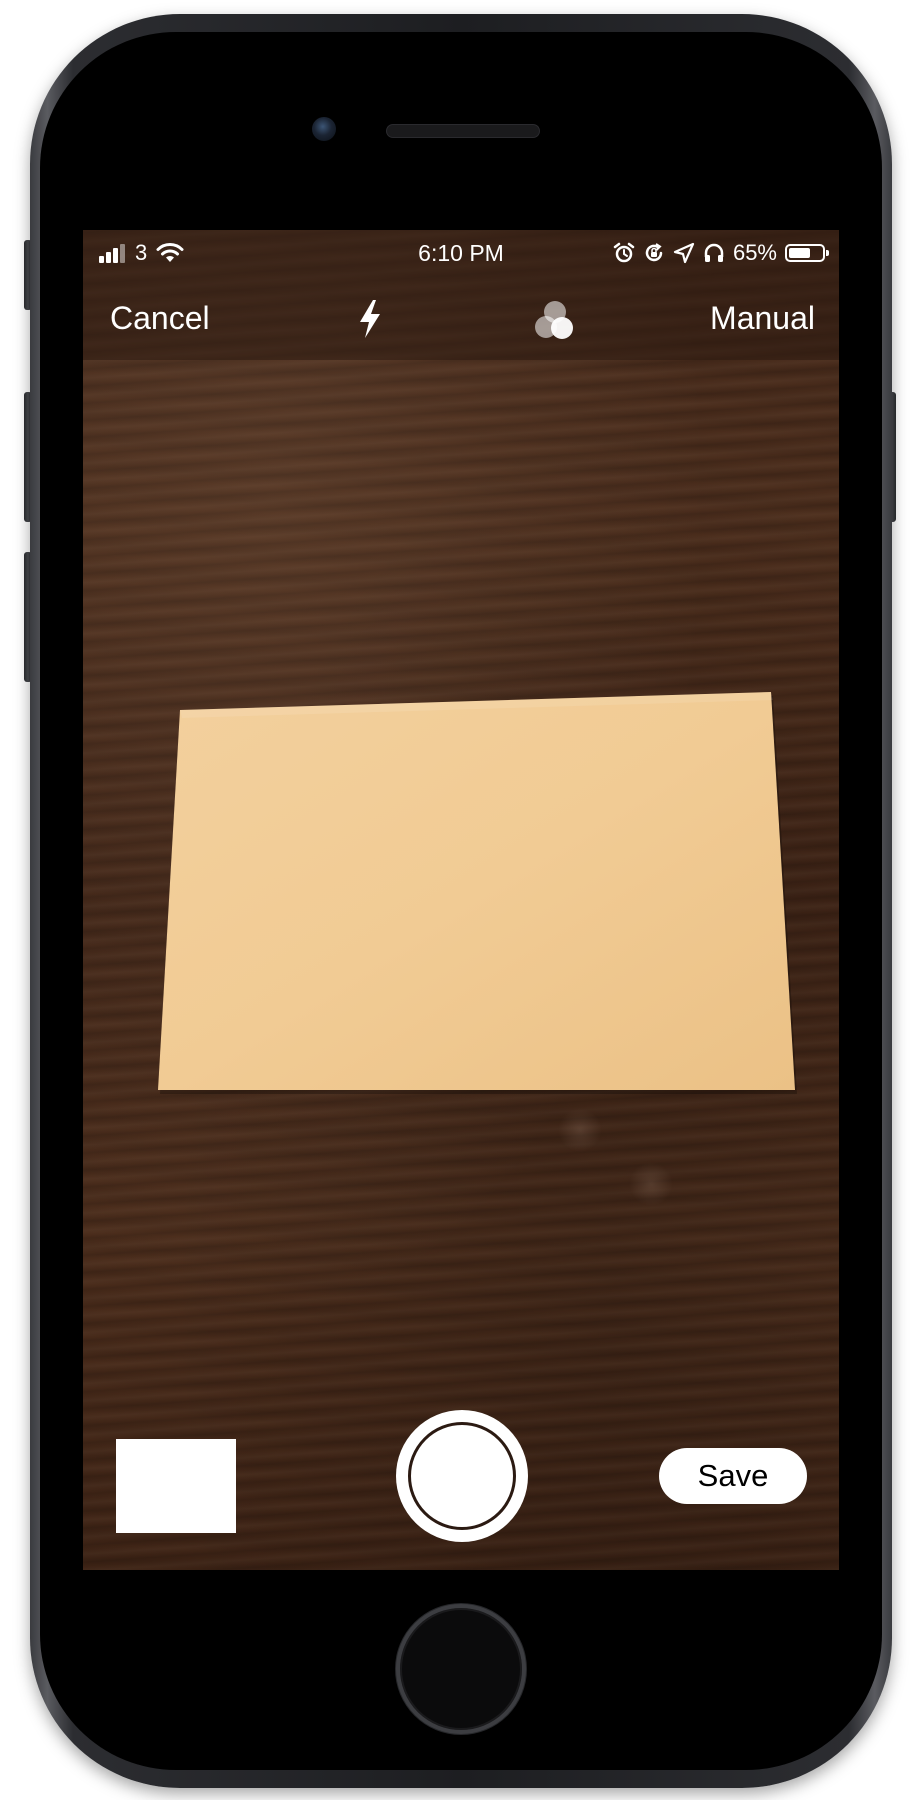 Image resolution: width=920 pixels, height=1800 pixels. Describe the element at coordinates (624, 252) in the screenshot. I see `alarm-icon` at that location.